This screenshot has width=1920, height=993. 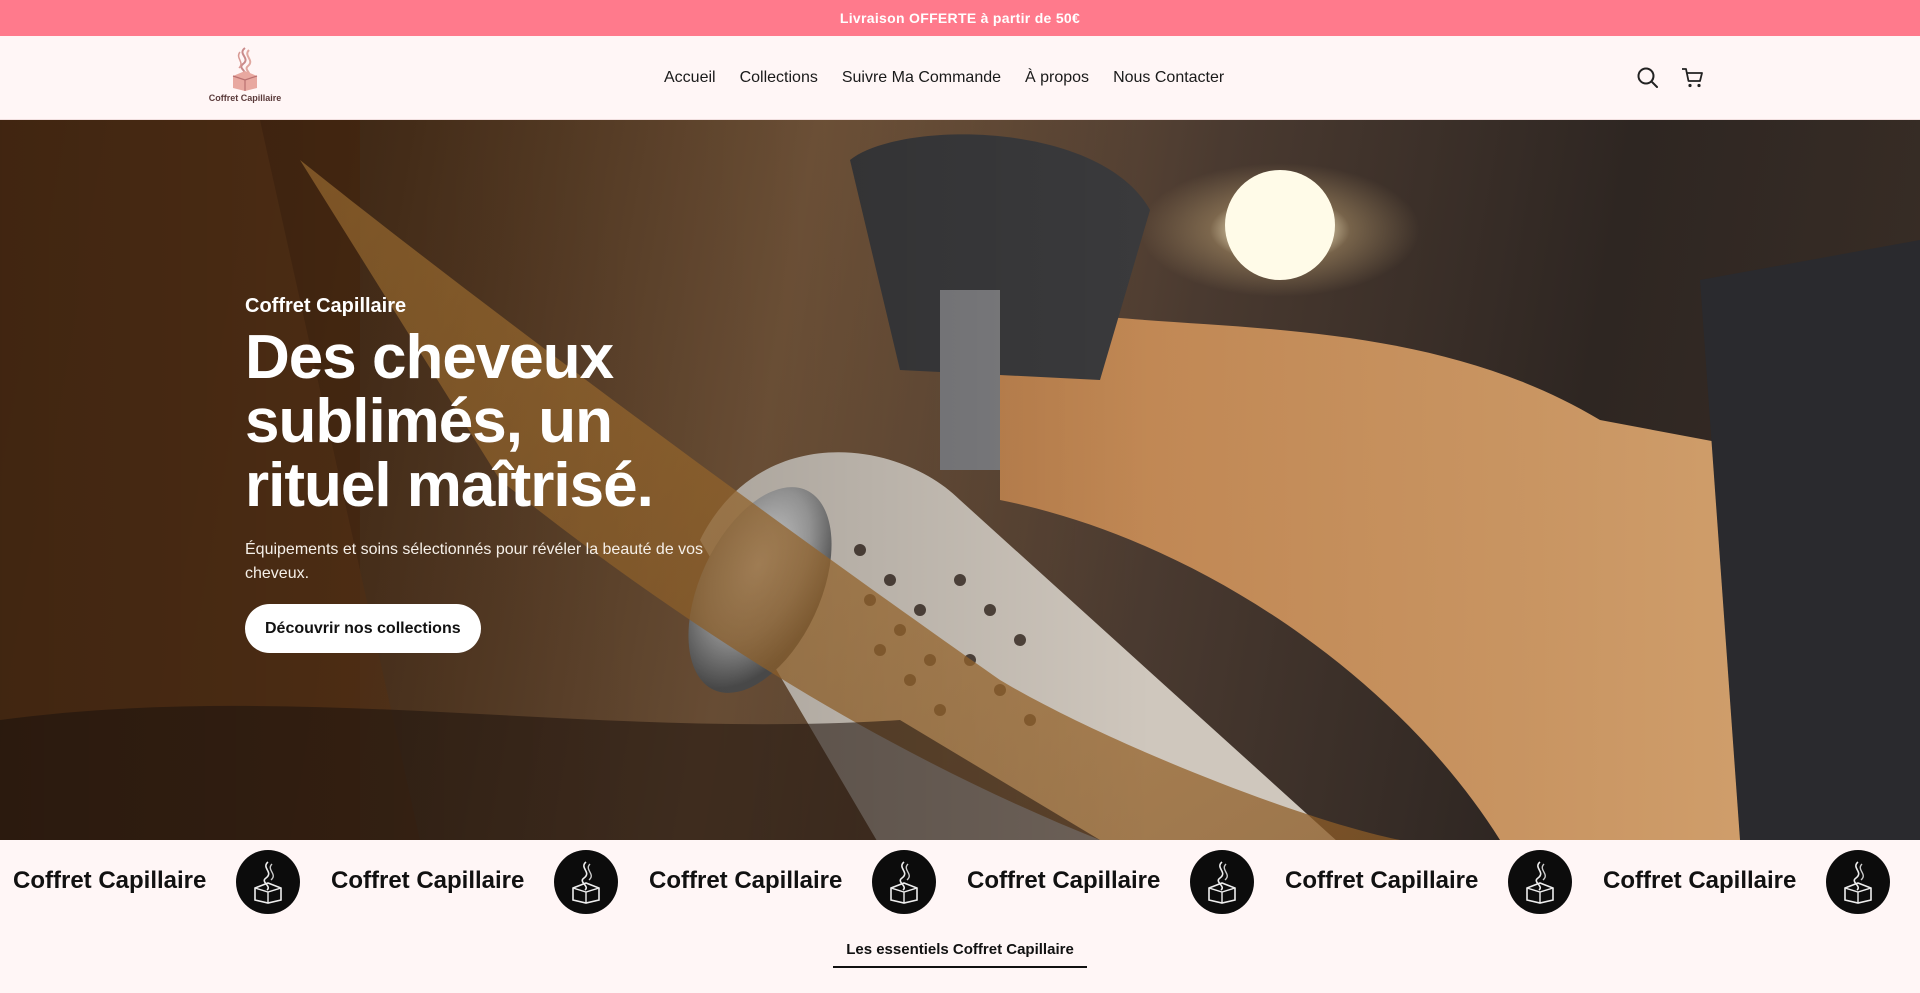 What do you see at coordinates (690, 78) in the screenshot?
I see `nav-item-accueil: Accueil` at bounding box center [690, 78].